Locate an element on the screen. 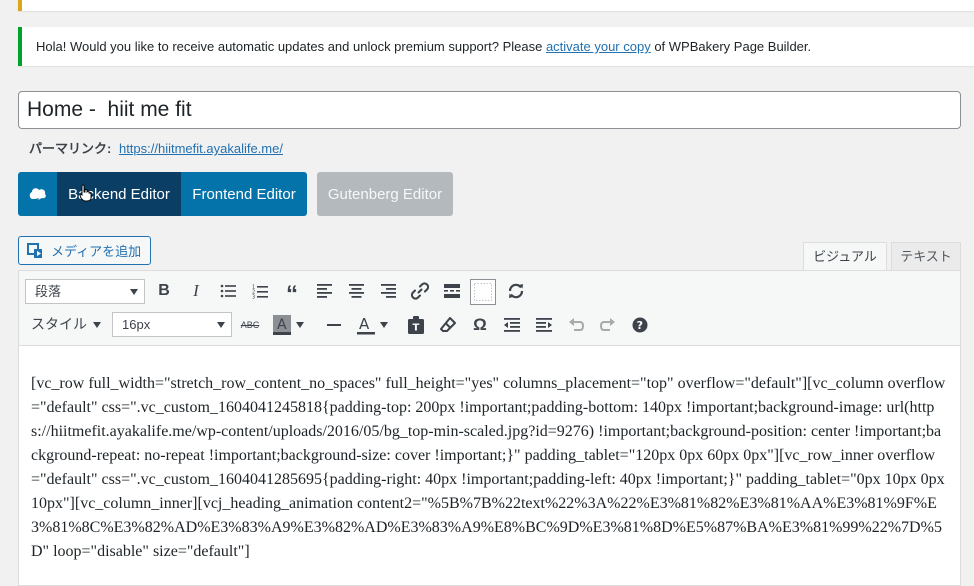 Image resolution: width=974 pixels, height=586 pixels. gutenberg-editor-button: Gutenberg Editor is located at coordinates (385, 194).